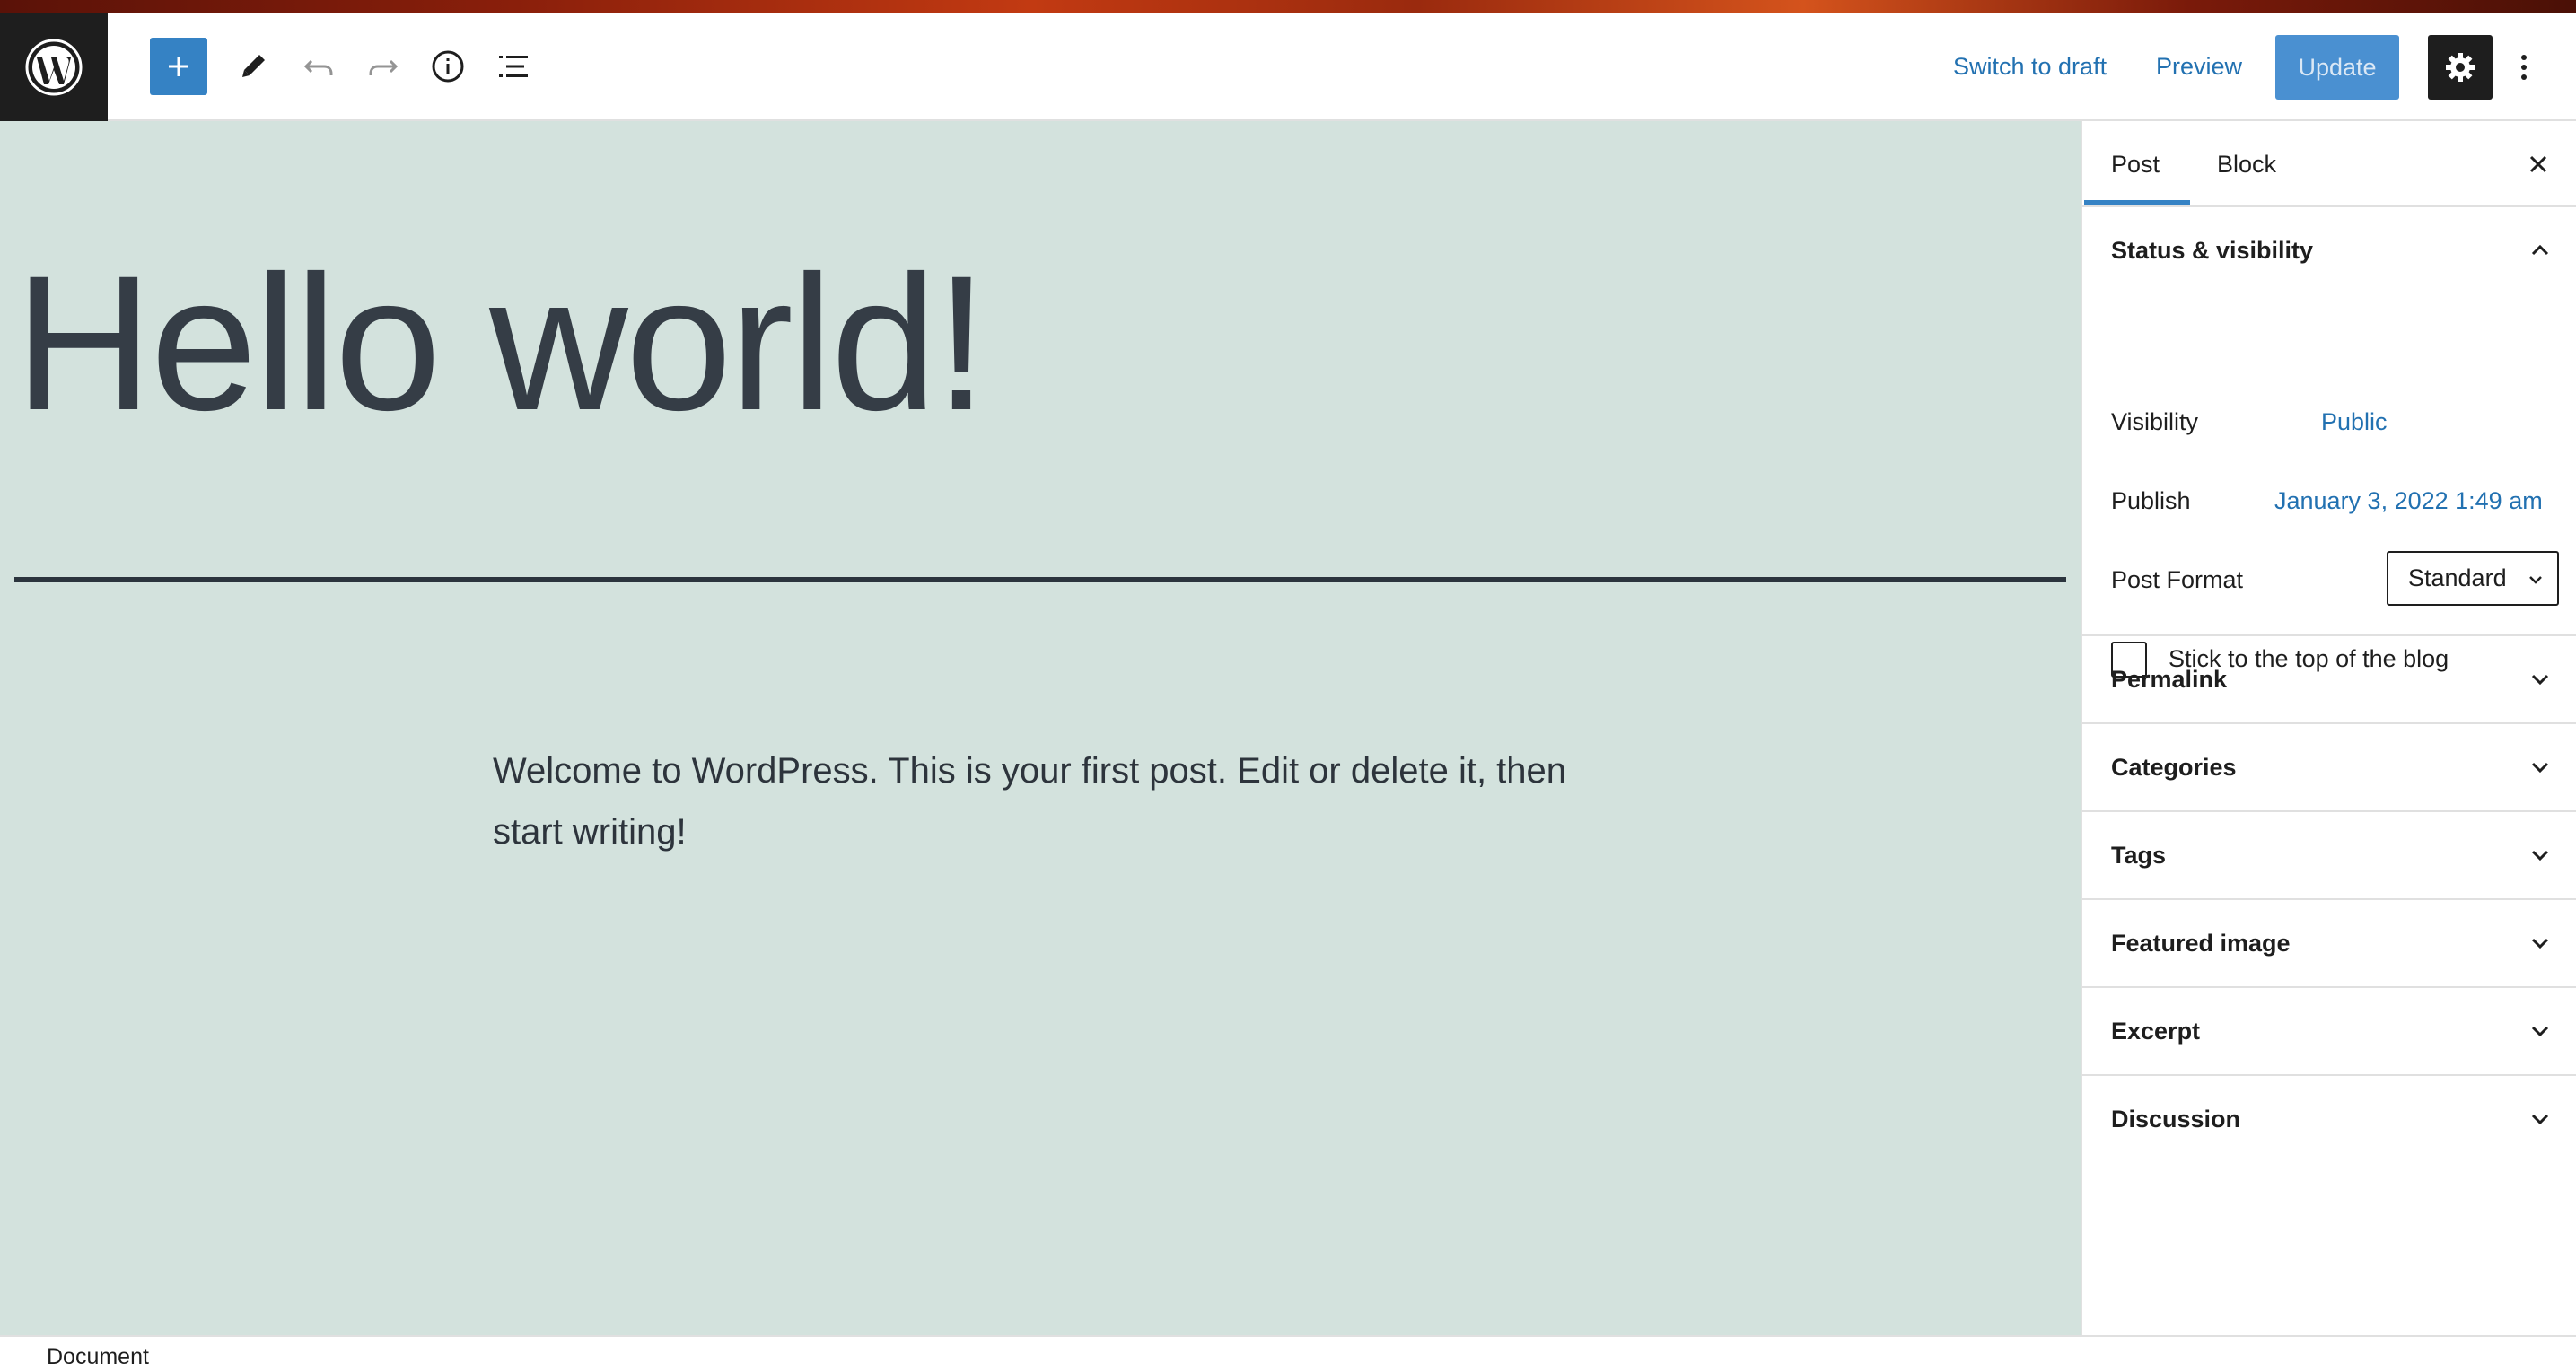 This screenshot has height=1364, width=2576. I want to click on active-tab-indicator, so click(2137, 202).